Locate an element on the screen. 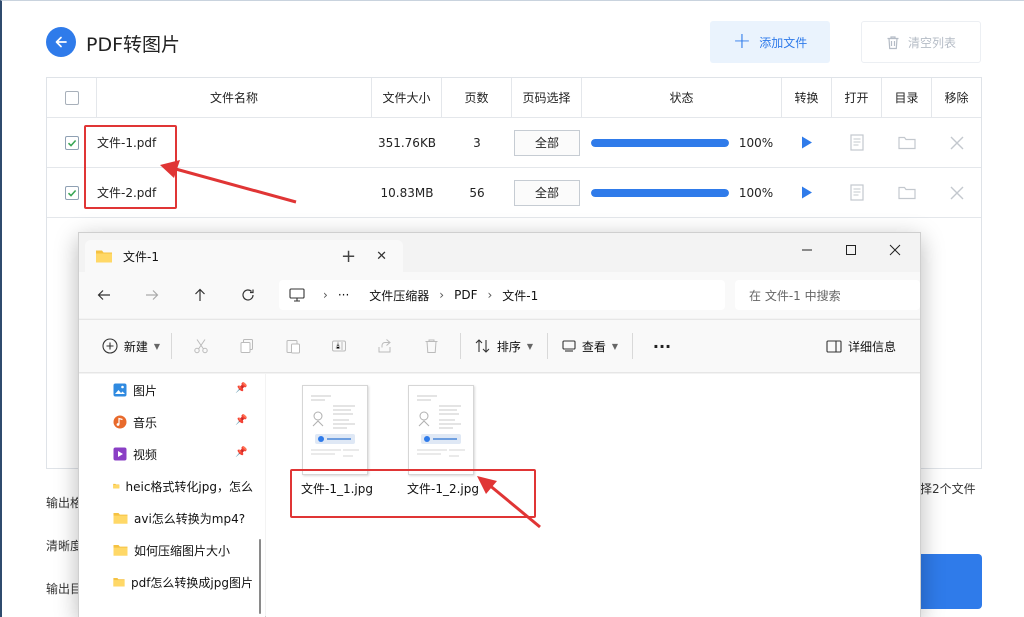  trash-icon is located at coordinates (893, 42).